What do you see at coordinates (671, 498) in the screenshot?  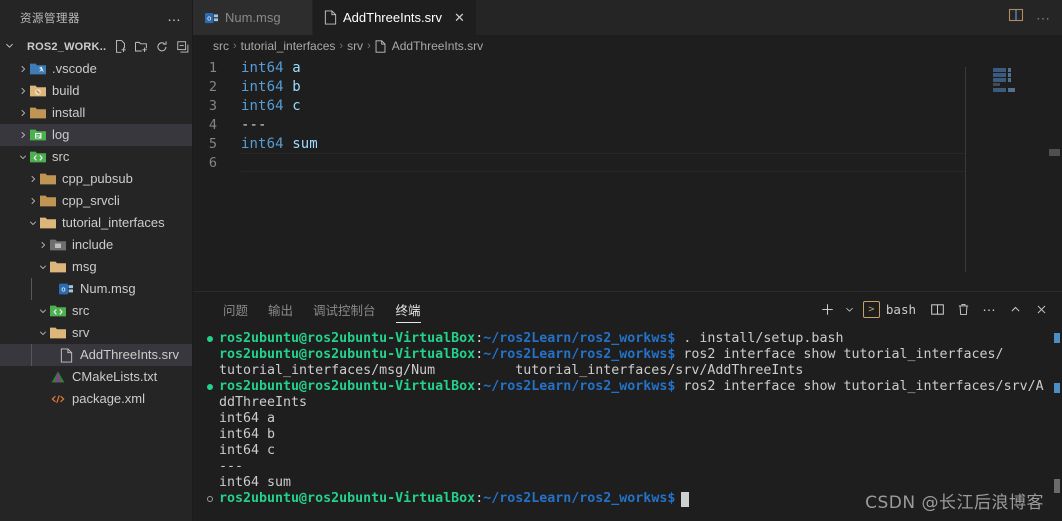 I see `terminal-prompt-dollar: $` at bounding box center [671, 498].